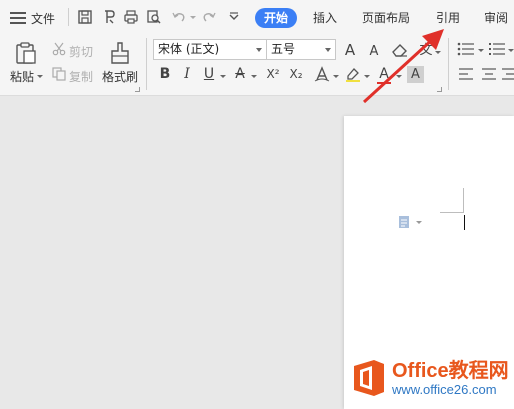  Describe the element at coordinates (325, 18) in the screenshot. I see `tab-insert: 插入` at that location.